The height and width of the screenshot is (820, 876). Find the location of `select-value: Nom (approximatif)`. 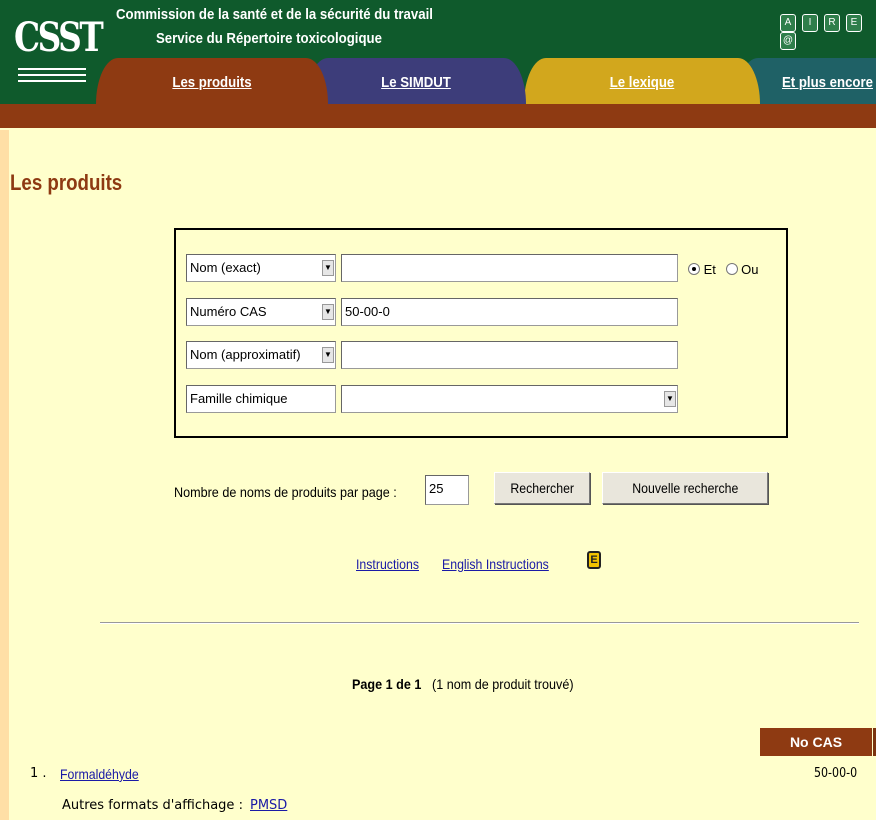

select-value: Nom (approximatif) is located at coordinates (245, 354).